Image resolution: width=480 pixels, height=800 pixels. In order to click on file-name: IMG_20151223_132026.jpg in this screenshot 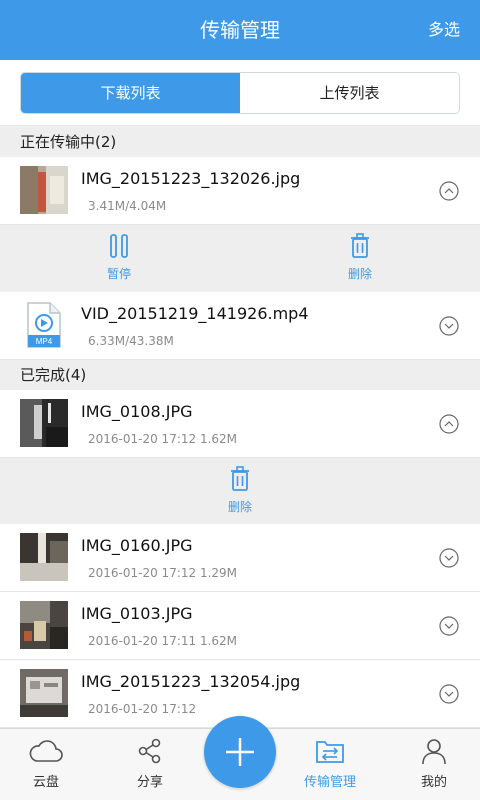, I will do `click(191, 178)`.